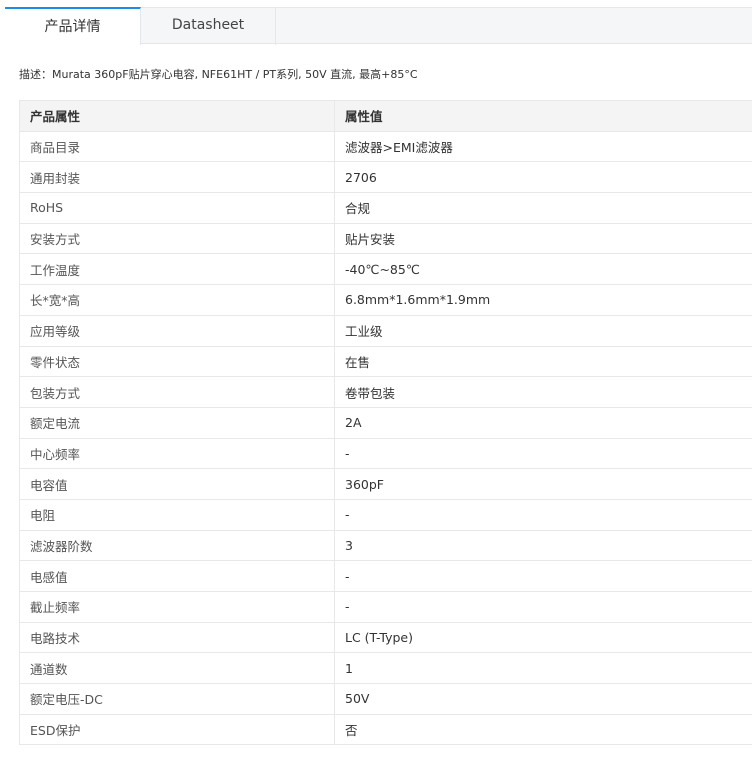  Describe the element at coordinates (543, 392) in the screenshot. I see `attribute-value-cell: 卷带包装` at that location.